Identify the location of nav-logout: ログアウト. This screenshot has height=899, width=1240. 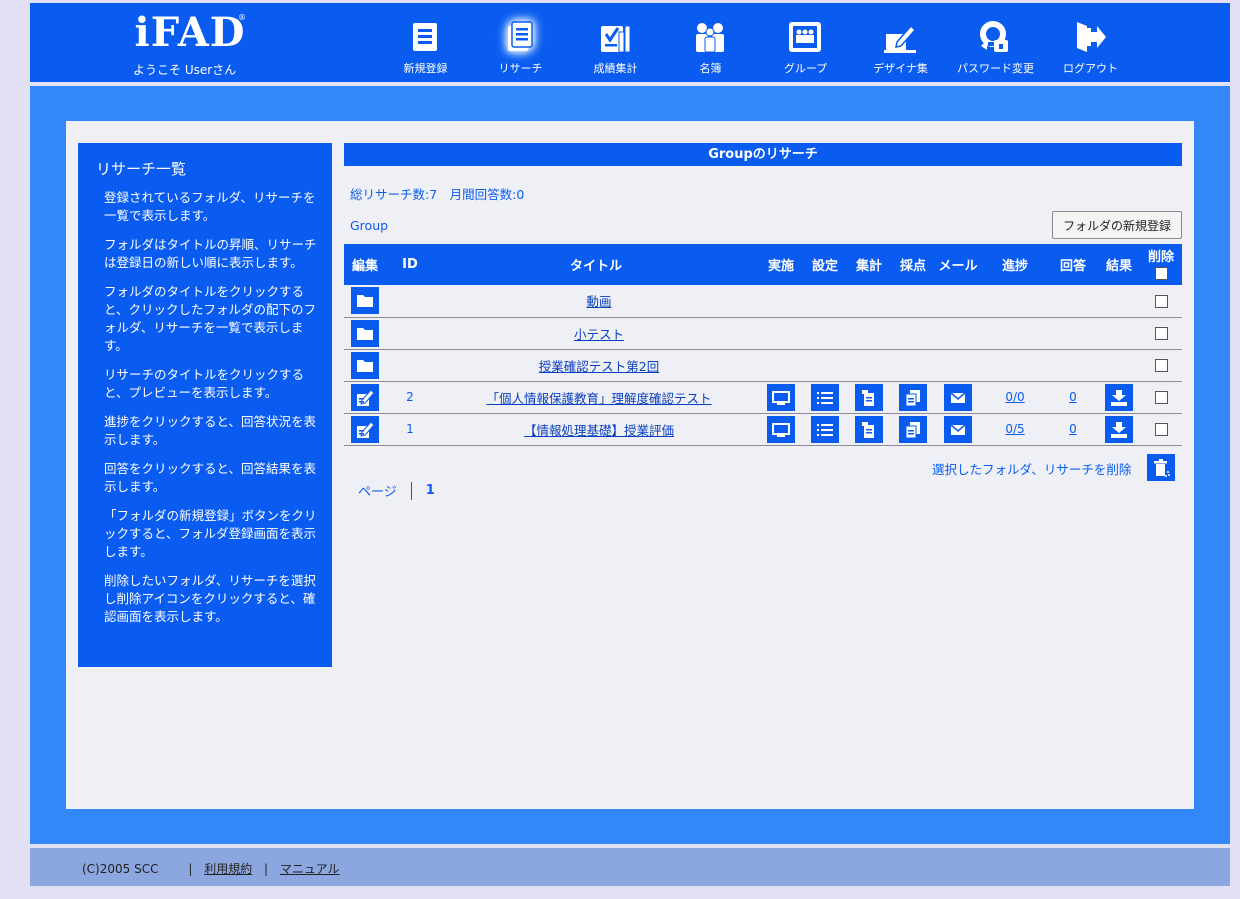
(1090, 42).